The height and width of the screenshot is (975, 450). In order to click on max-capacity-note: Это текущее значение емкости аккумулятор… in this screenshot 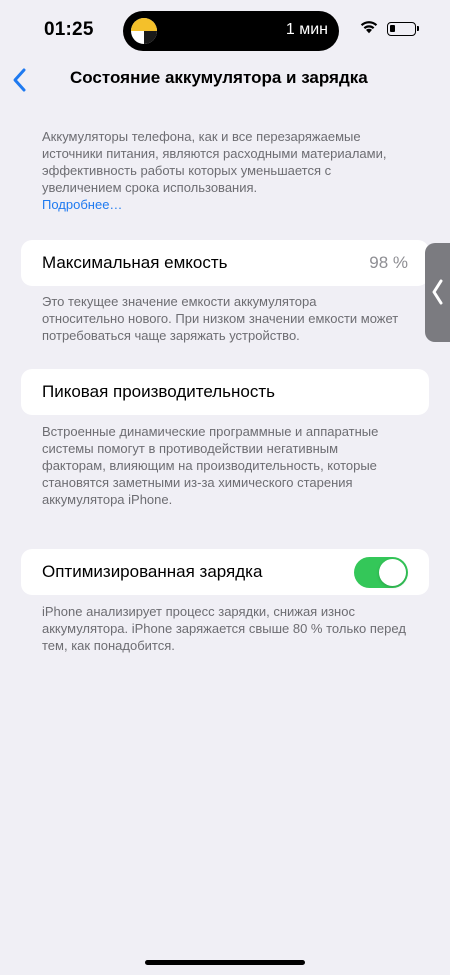, I will do `click(220, 318)`.